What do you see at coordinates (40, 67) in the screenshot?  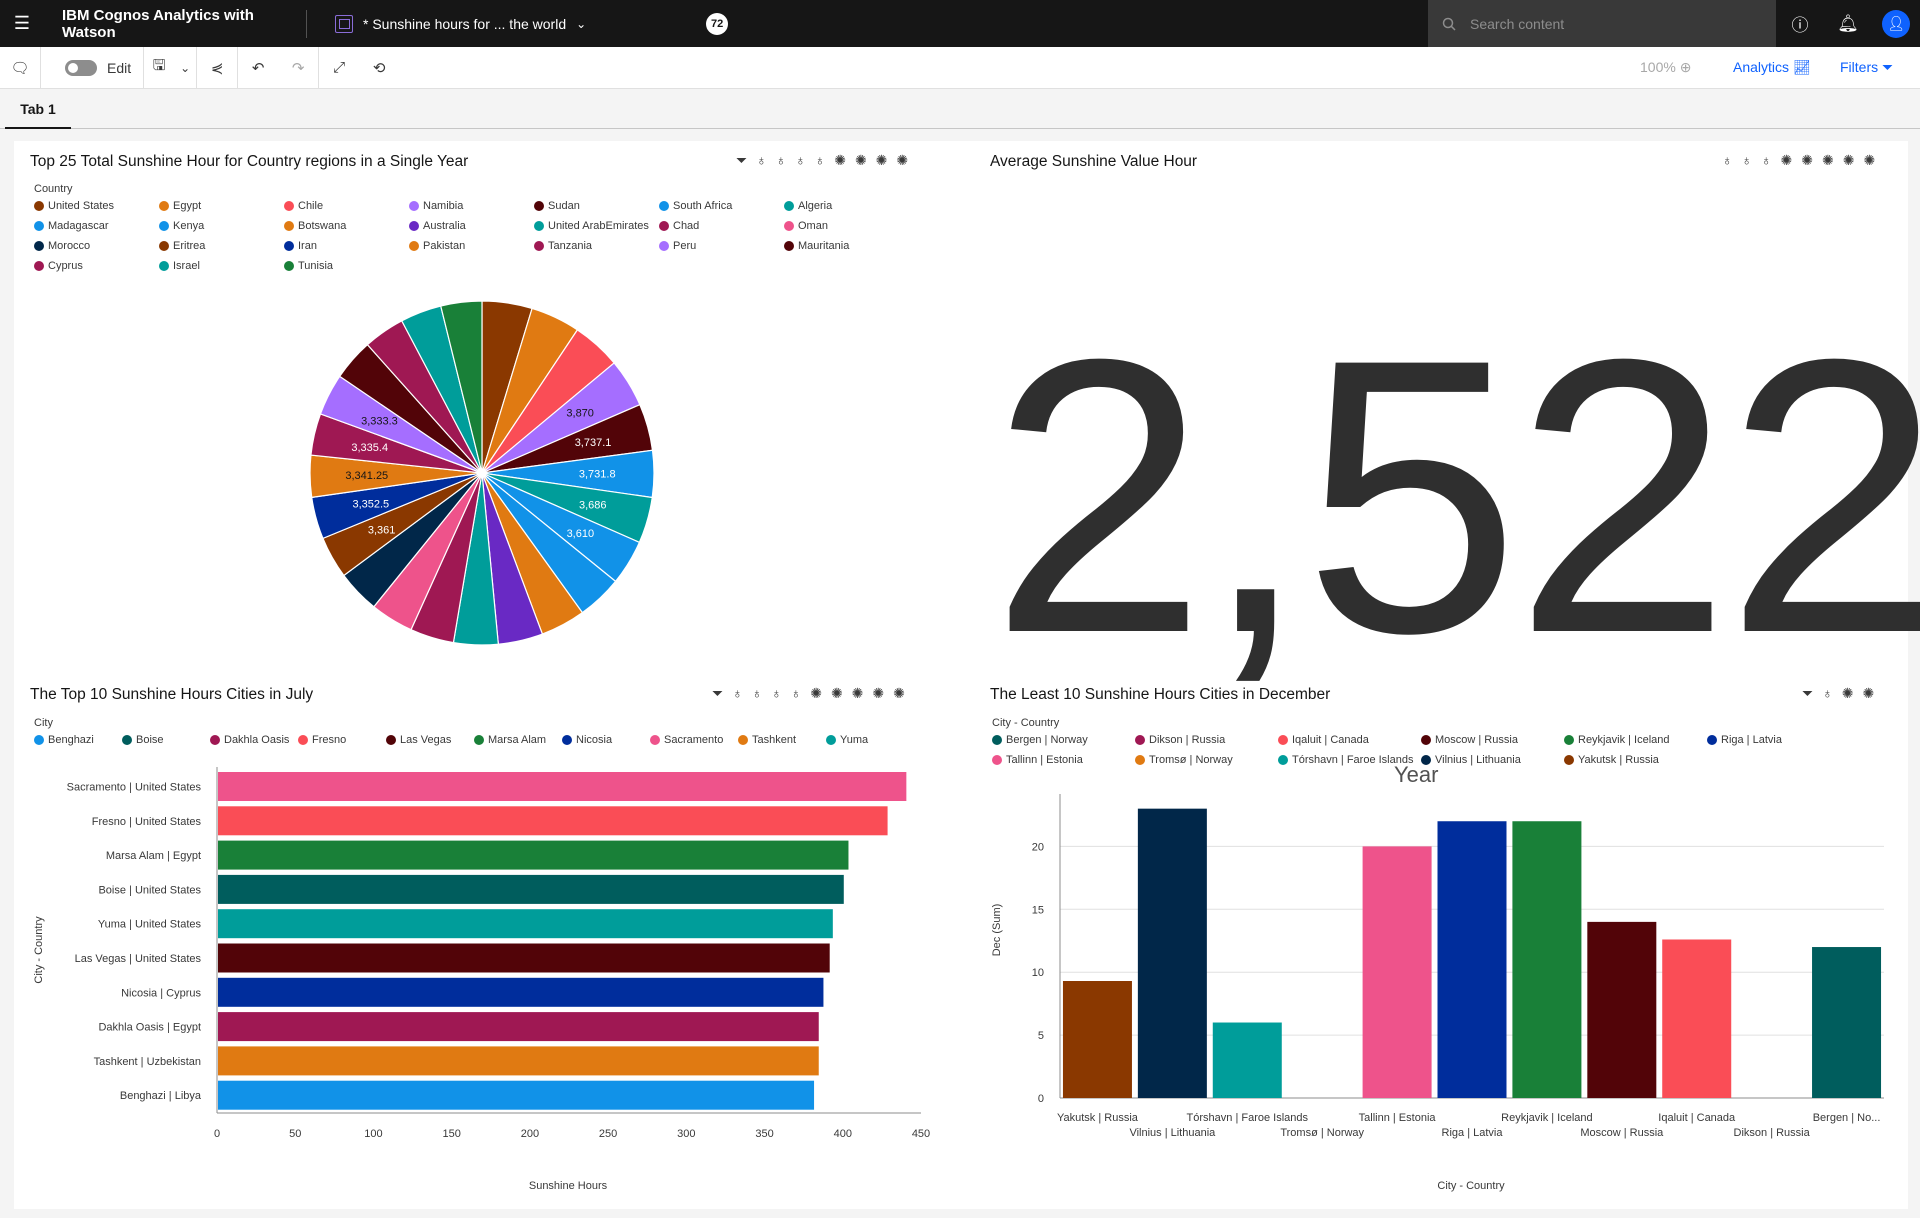 I see `divider` at bounding box center [40, 67].